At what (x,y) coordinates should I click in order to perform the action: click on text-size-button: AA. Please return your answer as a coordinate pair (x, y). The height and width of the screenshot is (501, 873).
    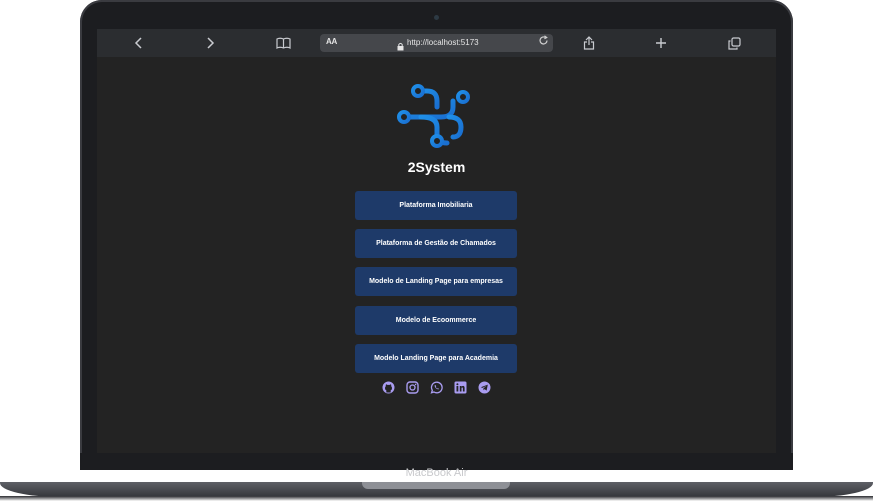
    Looking at the image, I should click on (331, 41).